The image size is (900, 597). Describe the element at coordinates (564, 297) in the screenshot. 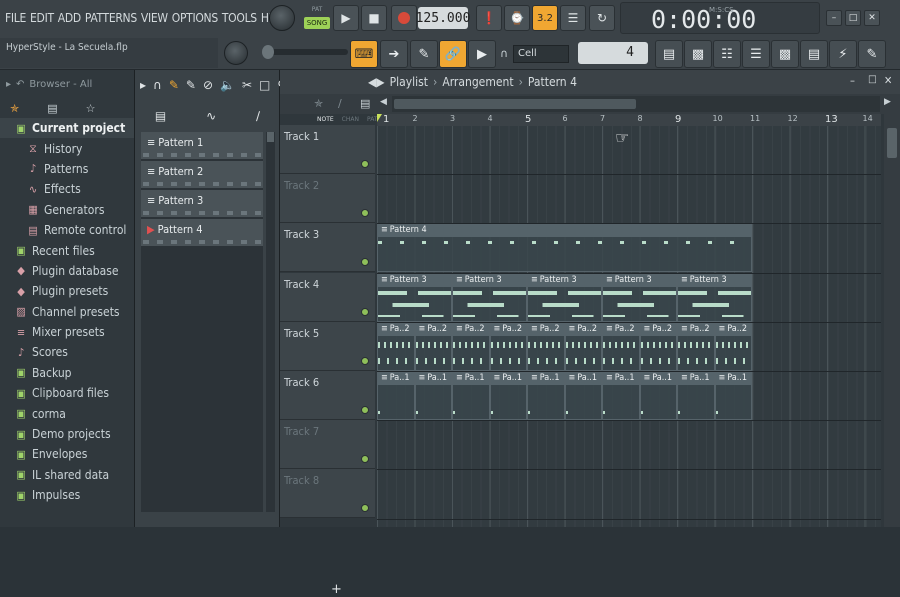

I see `pattern-clip: ≡ Pattern 3` at that location.